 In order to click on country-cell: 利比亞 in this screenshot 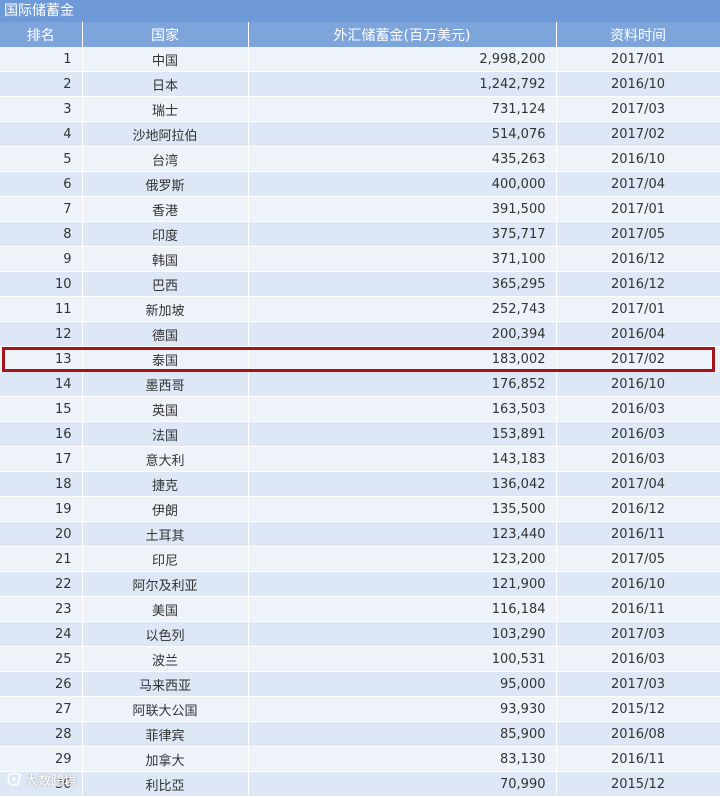, I will do `click(165, 784)`.